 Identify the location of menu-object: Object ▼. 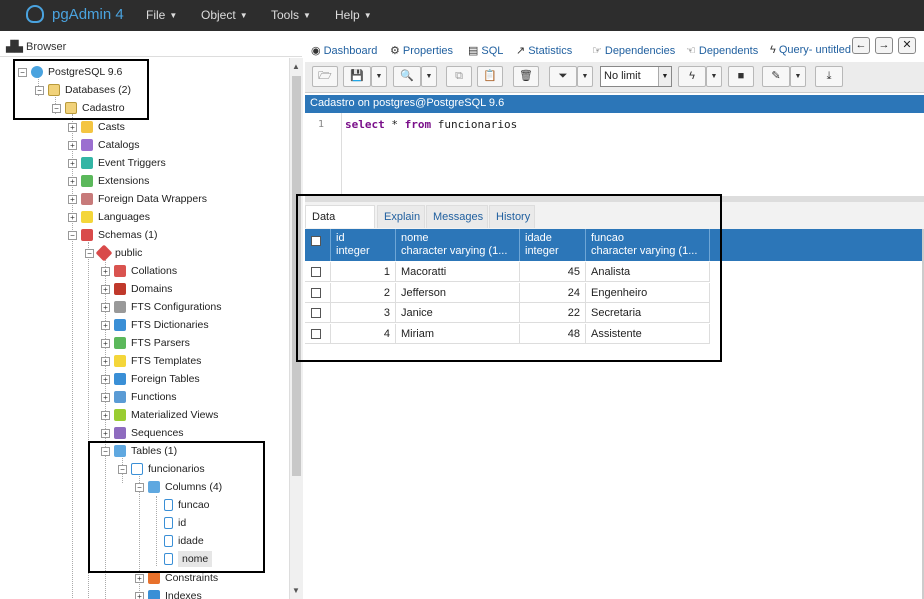
(224, 15).